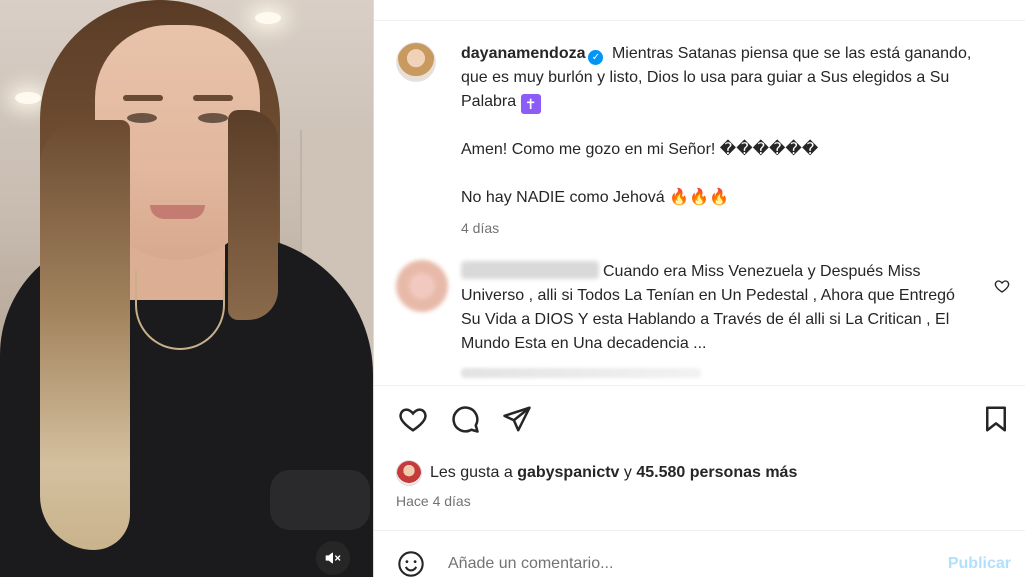 This screenshot has width=1025, height=577. What do you see at coordinates (523, 53) in the screenshot?
I see `author-username: dayanamendoza` at bounding box center [523, 53].